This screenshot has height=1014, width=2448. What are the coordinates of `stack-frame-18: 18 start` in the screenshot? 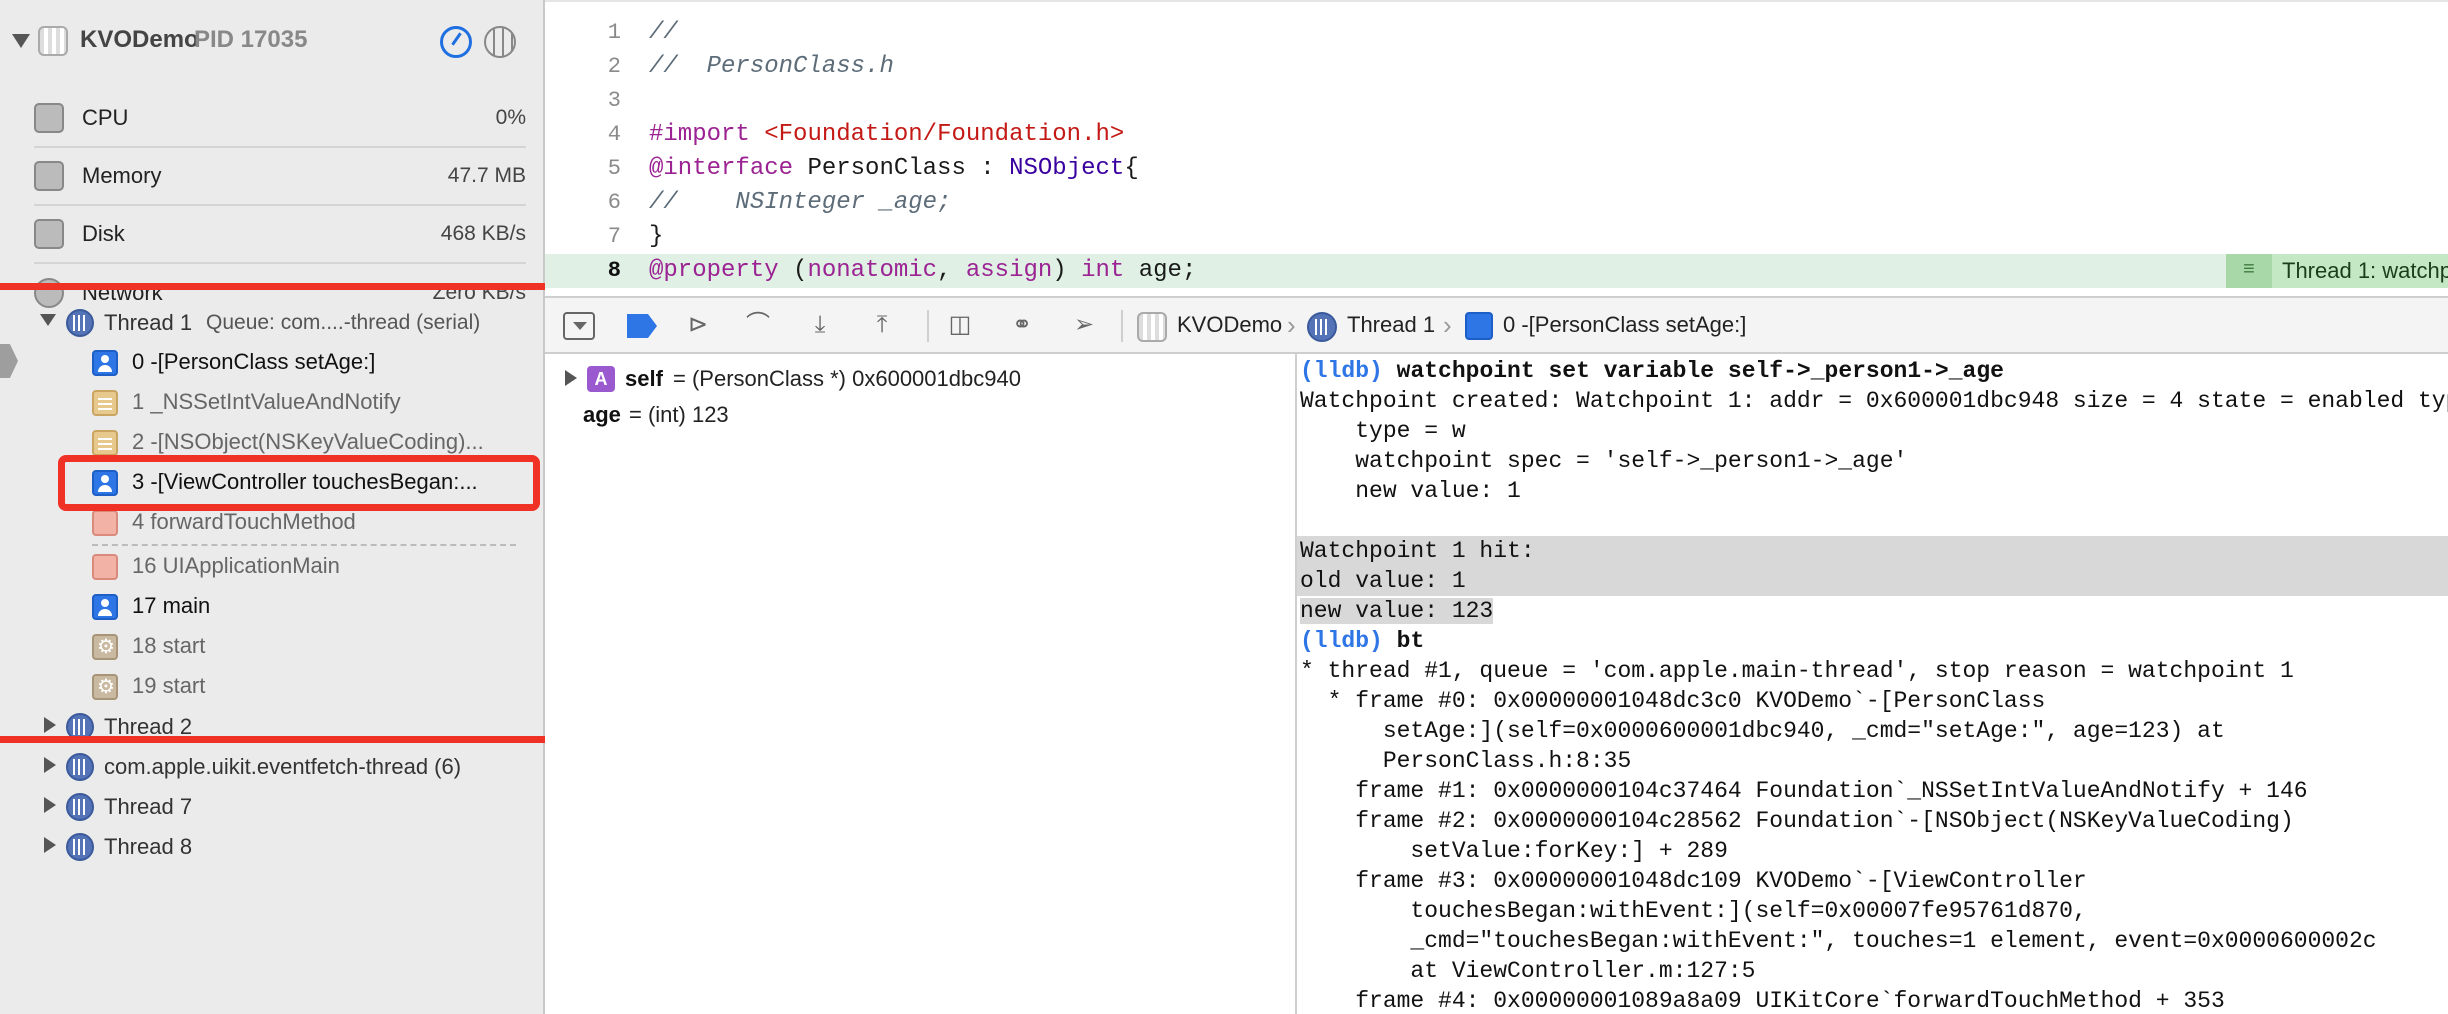 It's located at (312, 646).